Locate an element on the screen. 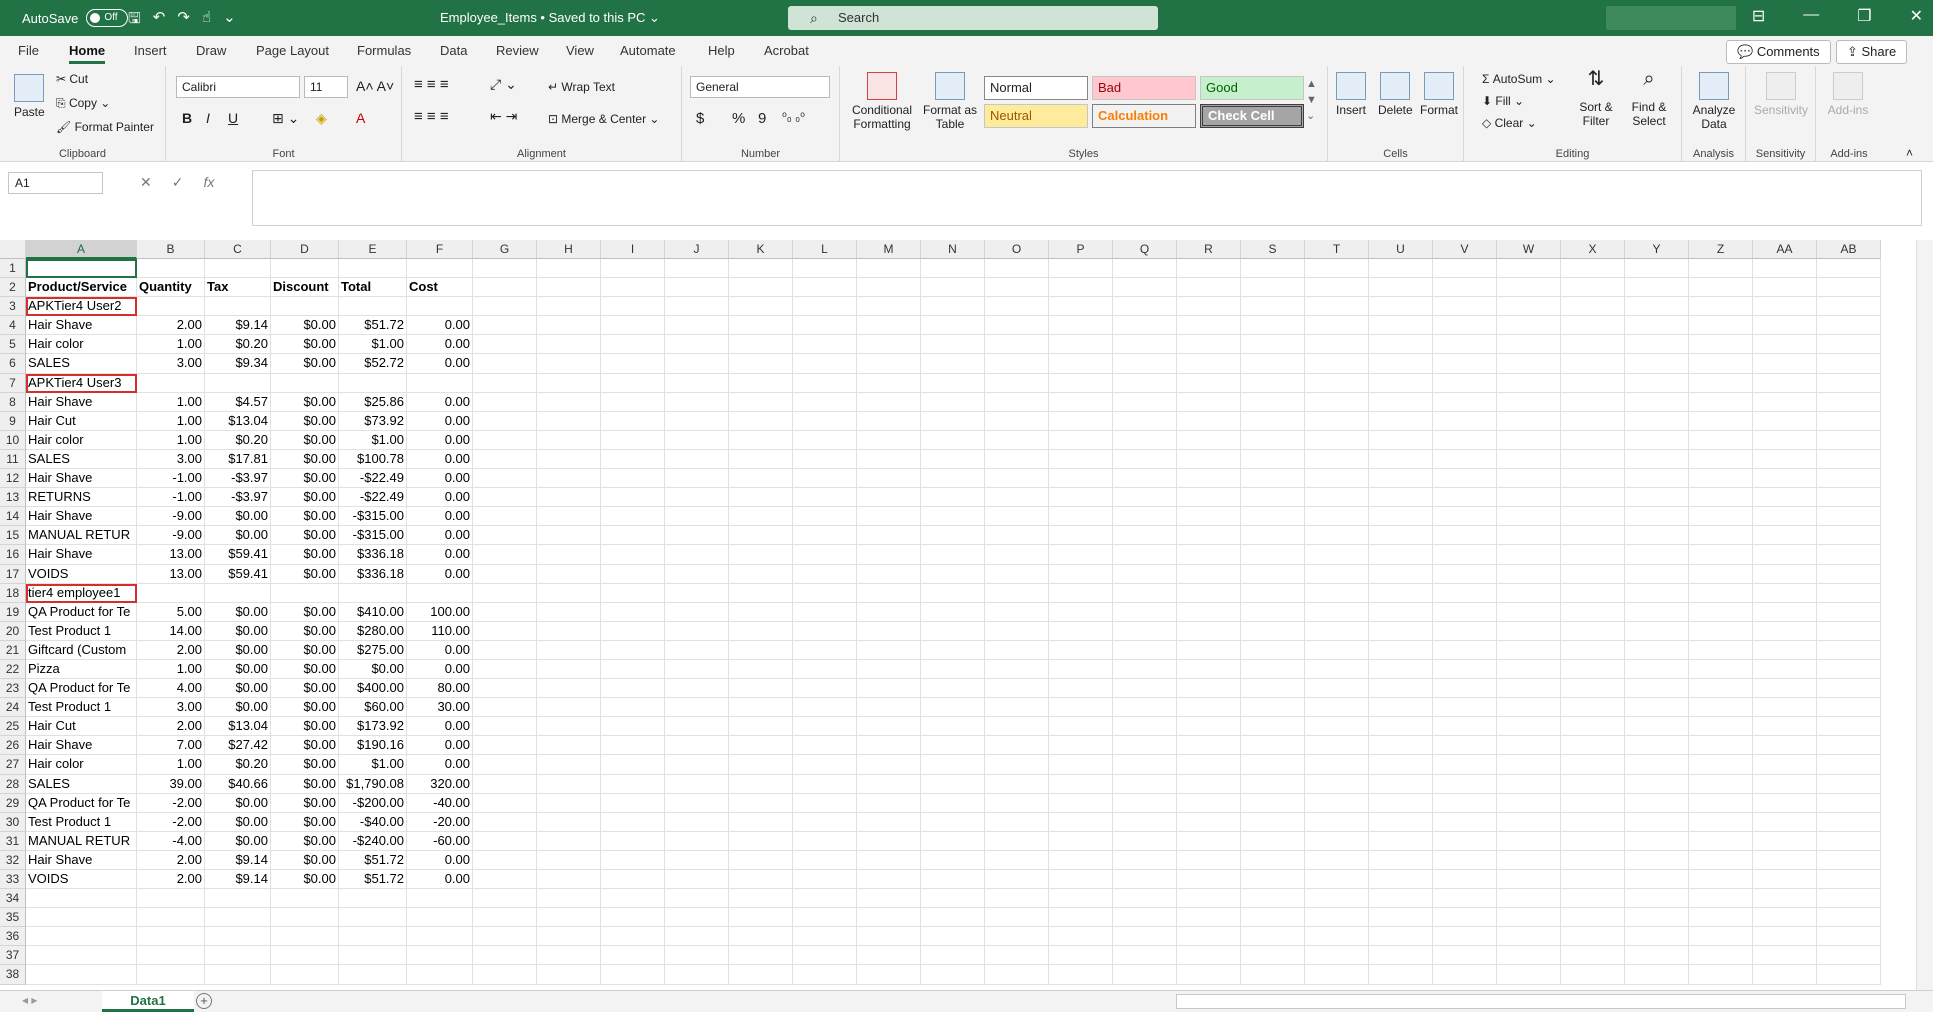  restore-icon: ❐ is located at coordinates (1864, 16).